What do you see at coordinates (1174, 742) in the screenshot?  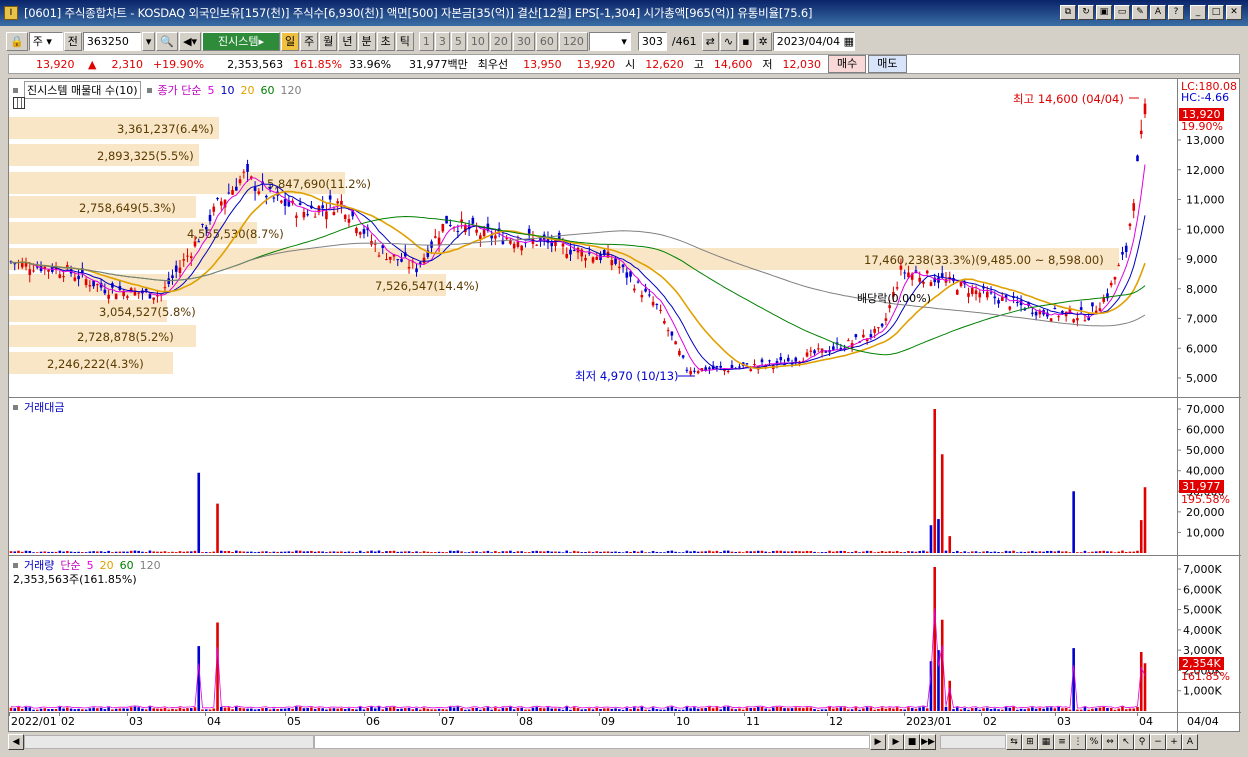 I see `plus-icon: +` at bounding box center [1174, 742].